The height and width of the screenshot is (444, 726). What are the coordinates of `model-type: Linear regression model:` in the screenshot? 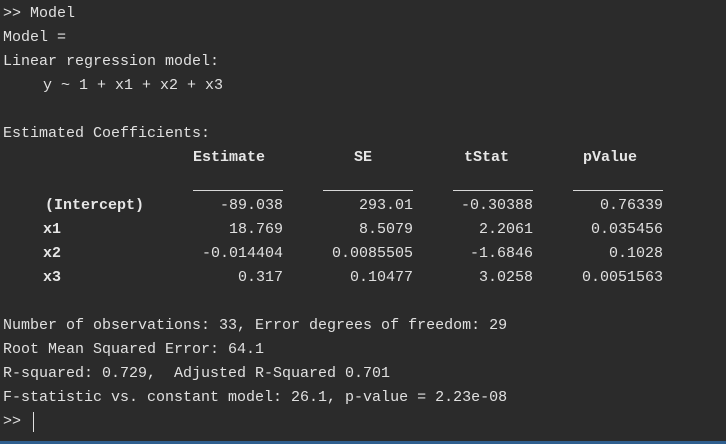 It's located at (111, 61).